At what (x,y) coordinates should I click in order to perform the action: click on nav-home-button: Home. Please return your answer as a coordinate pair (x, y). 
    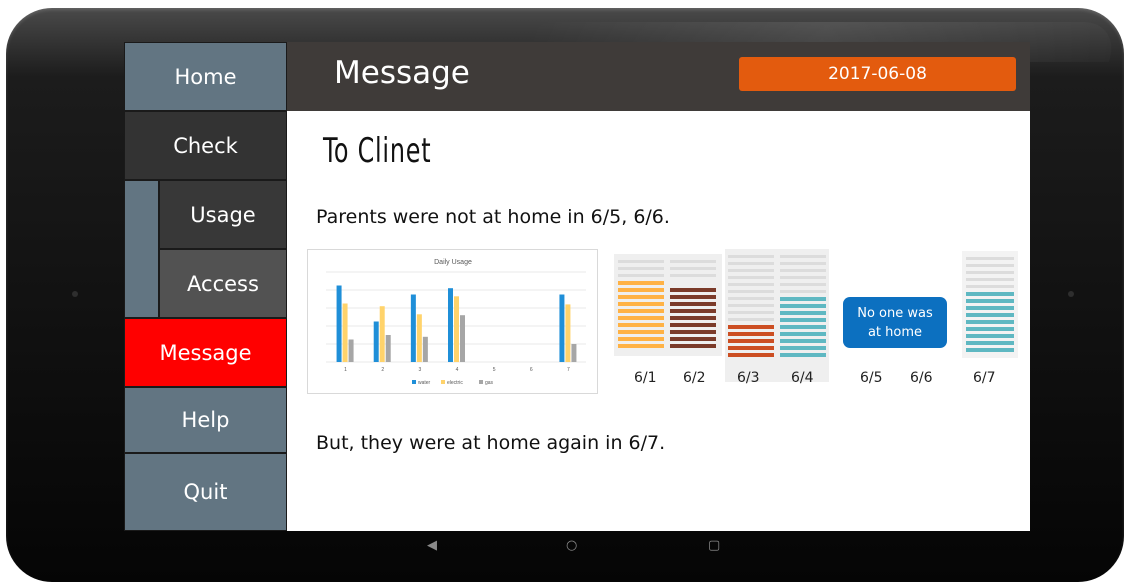
    Looking at the image, I should click on (205, 76).